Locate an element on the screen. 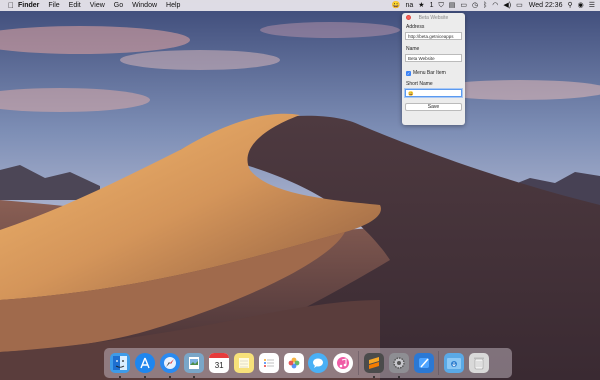 This screenshot has height=380, width=600. siri-icon: ◉ is located at coordinates (581, 5).